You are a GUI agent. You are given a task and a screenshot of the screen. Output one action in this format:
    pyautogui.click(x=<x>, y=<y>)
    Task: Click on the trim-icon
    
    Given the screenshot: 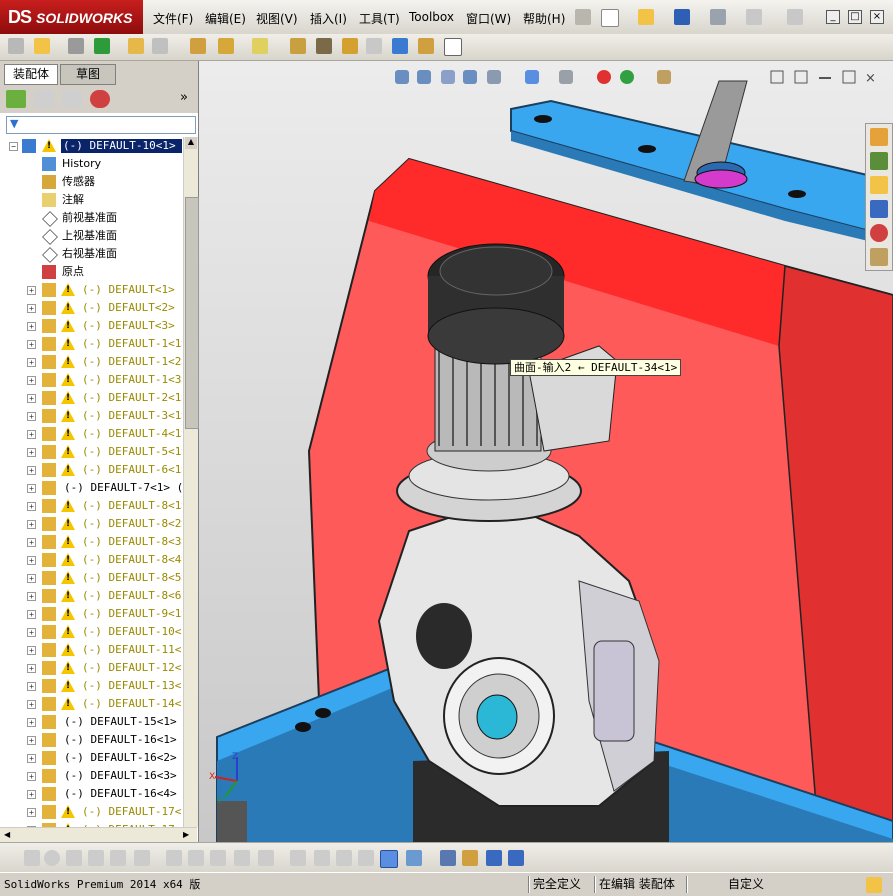 What is the action you would take?
    pyautogui.click(x=118, y=858)
    